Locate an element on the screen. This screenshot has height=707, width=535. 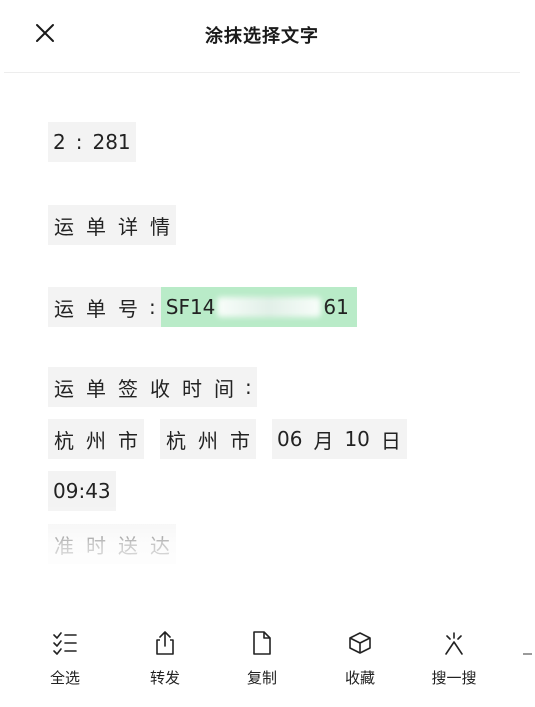
page-title: 涂抹选择文字 is located at coordinates (262, 36).